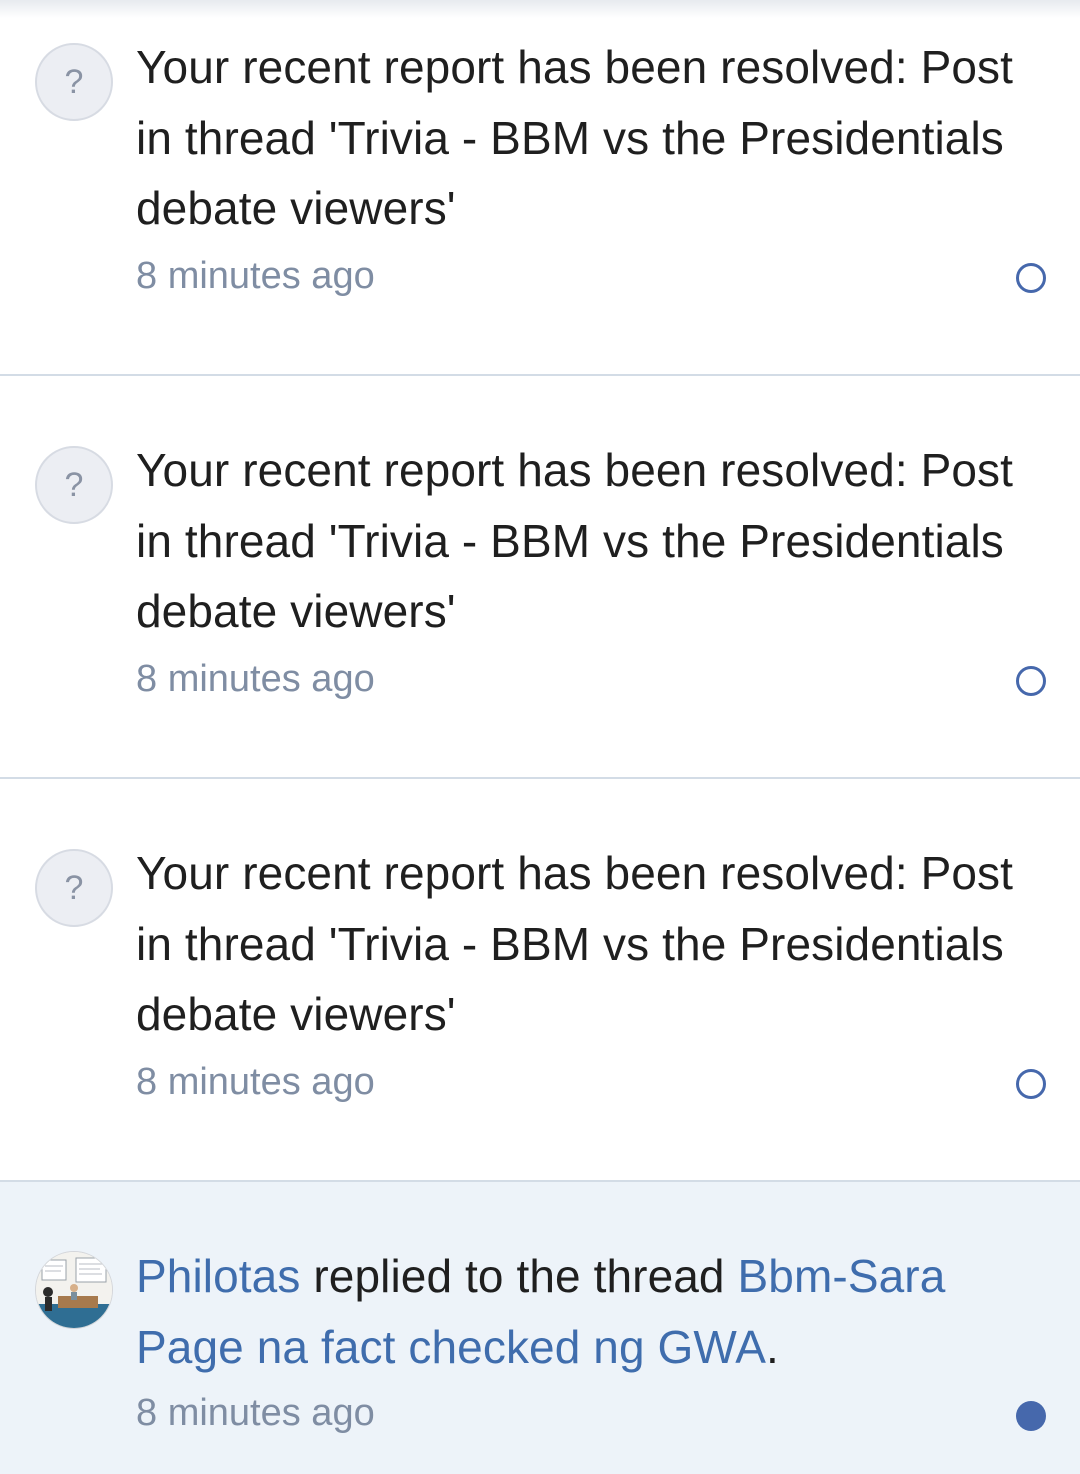 The height and width of the screenshot is (1474, 1080). Describe the element at coordinates (519, 1276) in the screenshot. I see `action-text: replied to the thread` at that location.